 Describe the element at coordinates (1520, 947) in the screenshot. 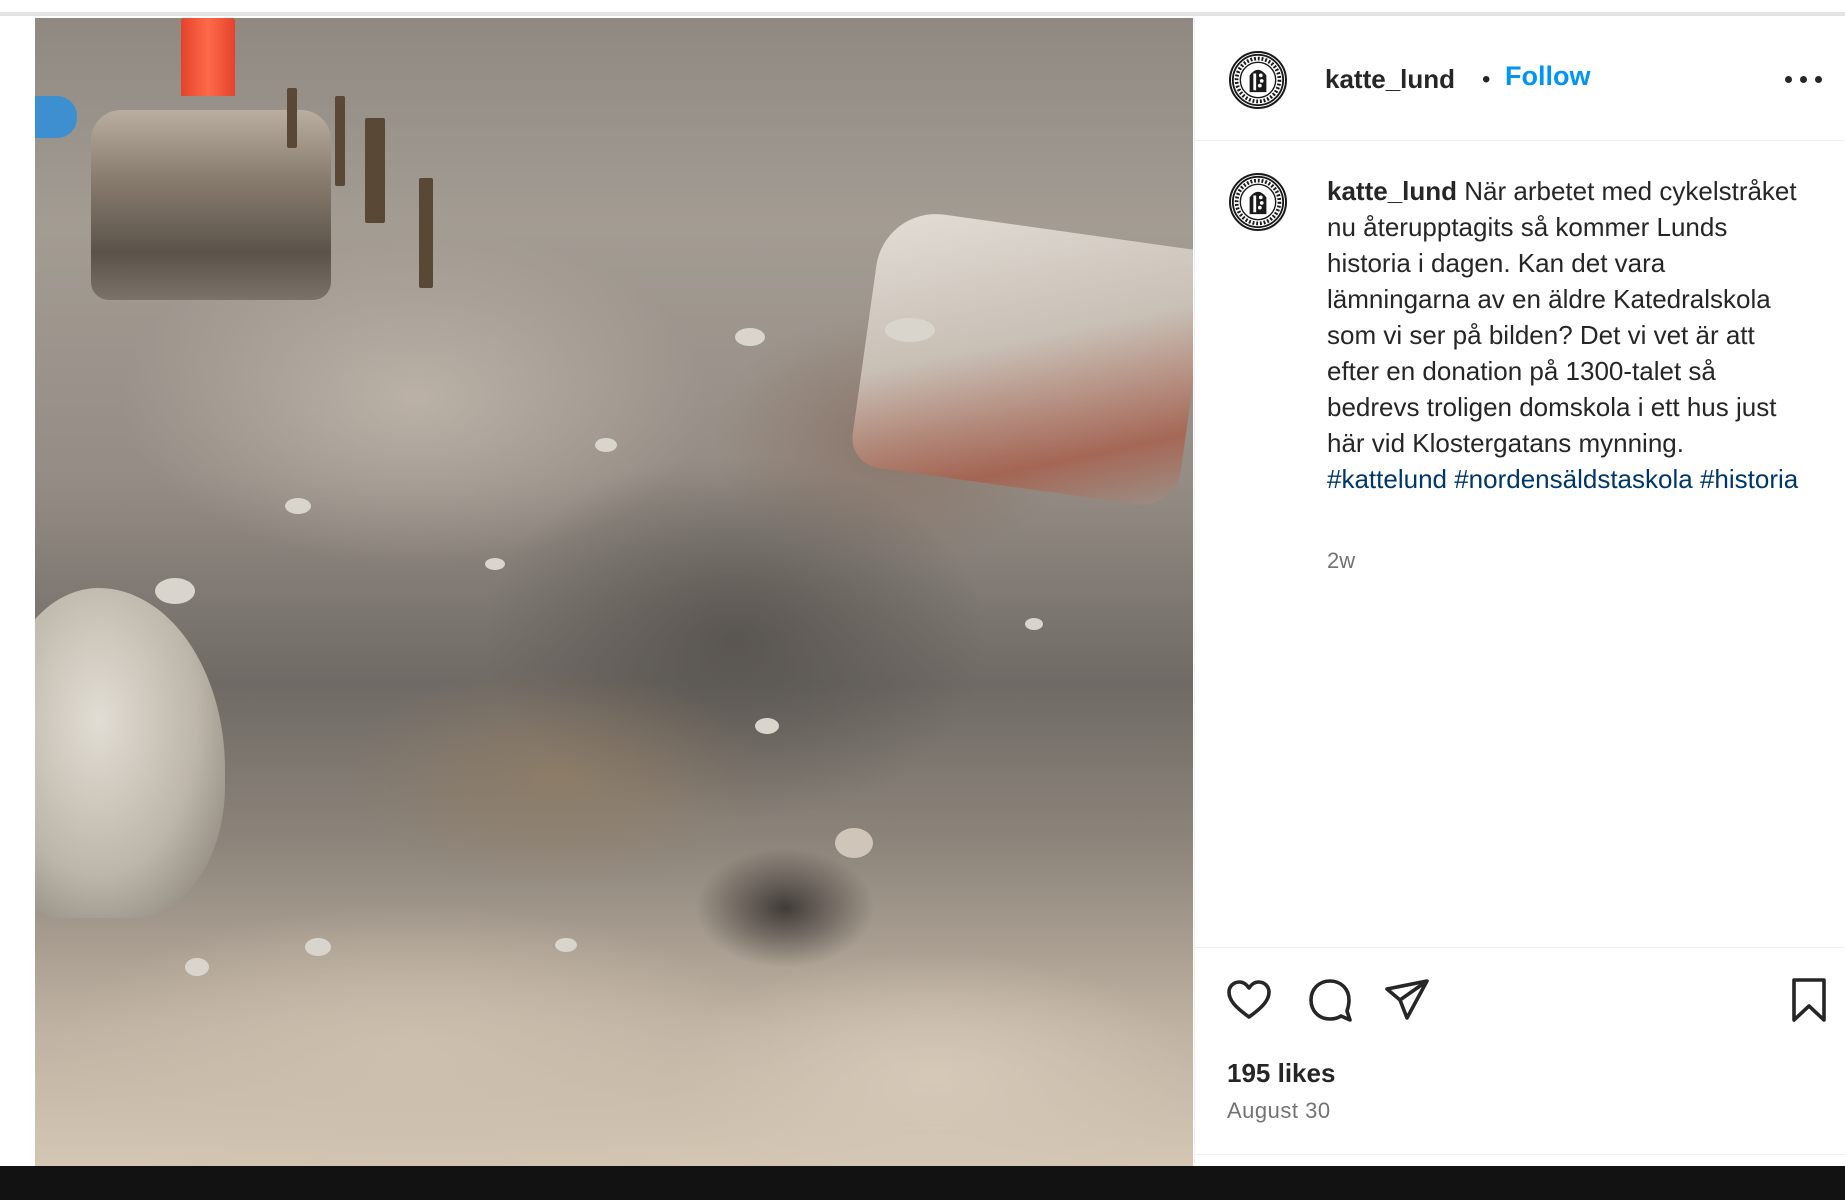

I see `actions-divider` at that location.